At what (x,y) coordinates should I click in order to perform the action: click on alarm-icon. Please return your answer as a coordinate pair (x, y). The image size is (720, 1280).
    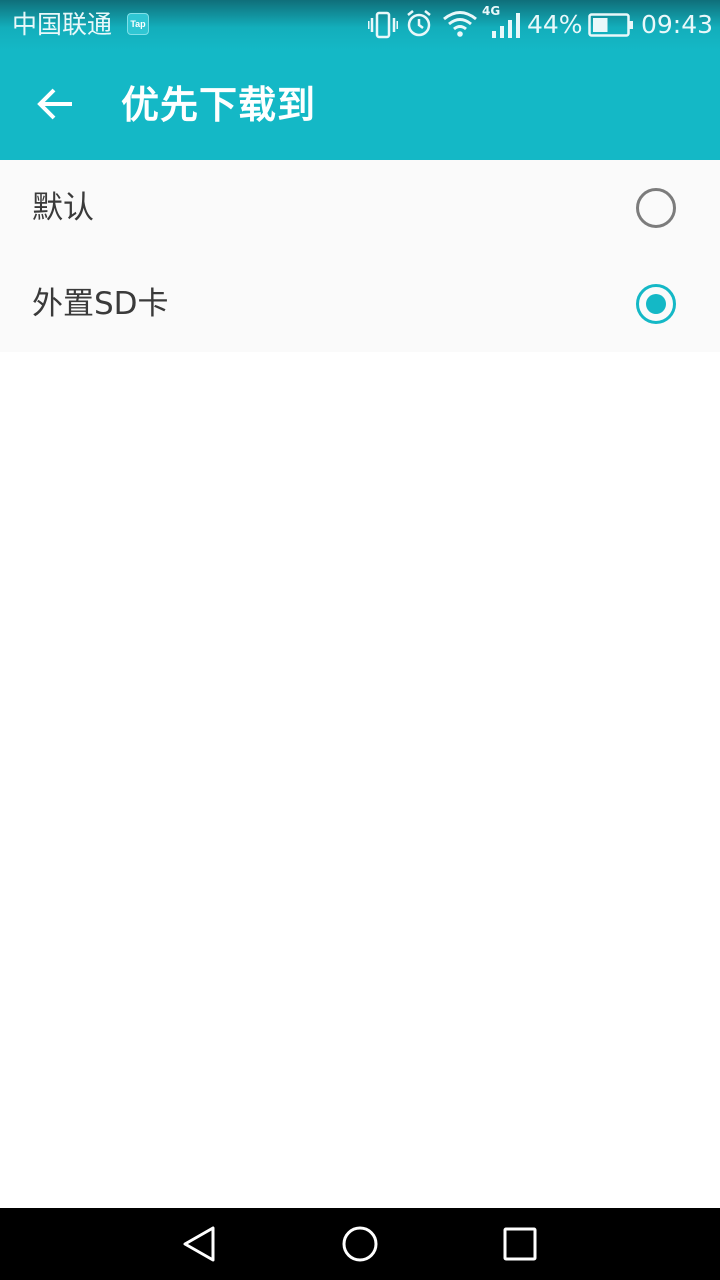
    Looking at the image, I should click on (419, 23).